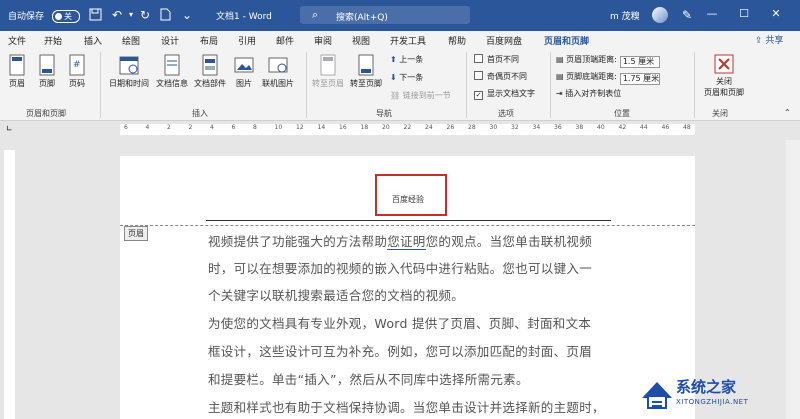  I want to click on doc-parts-icon, so click(210, 65).